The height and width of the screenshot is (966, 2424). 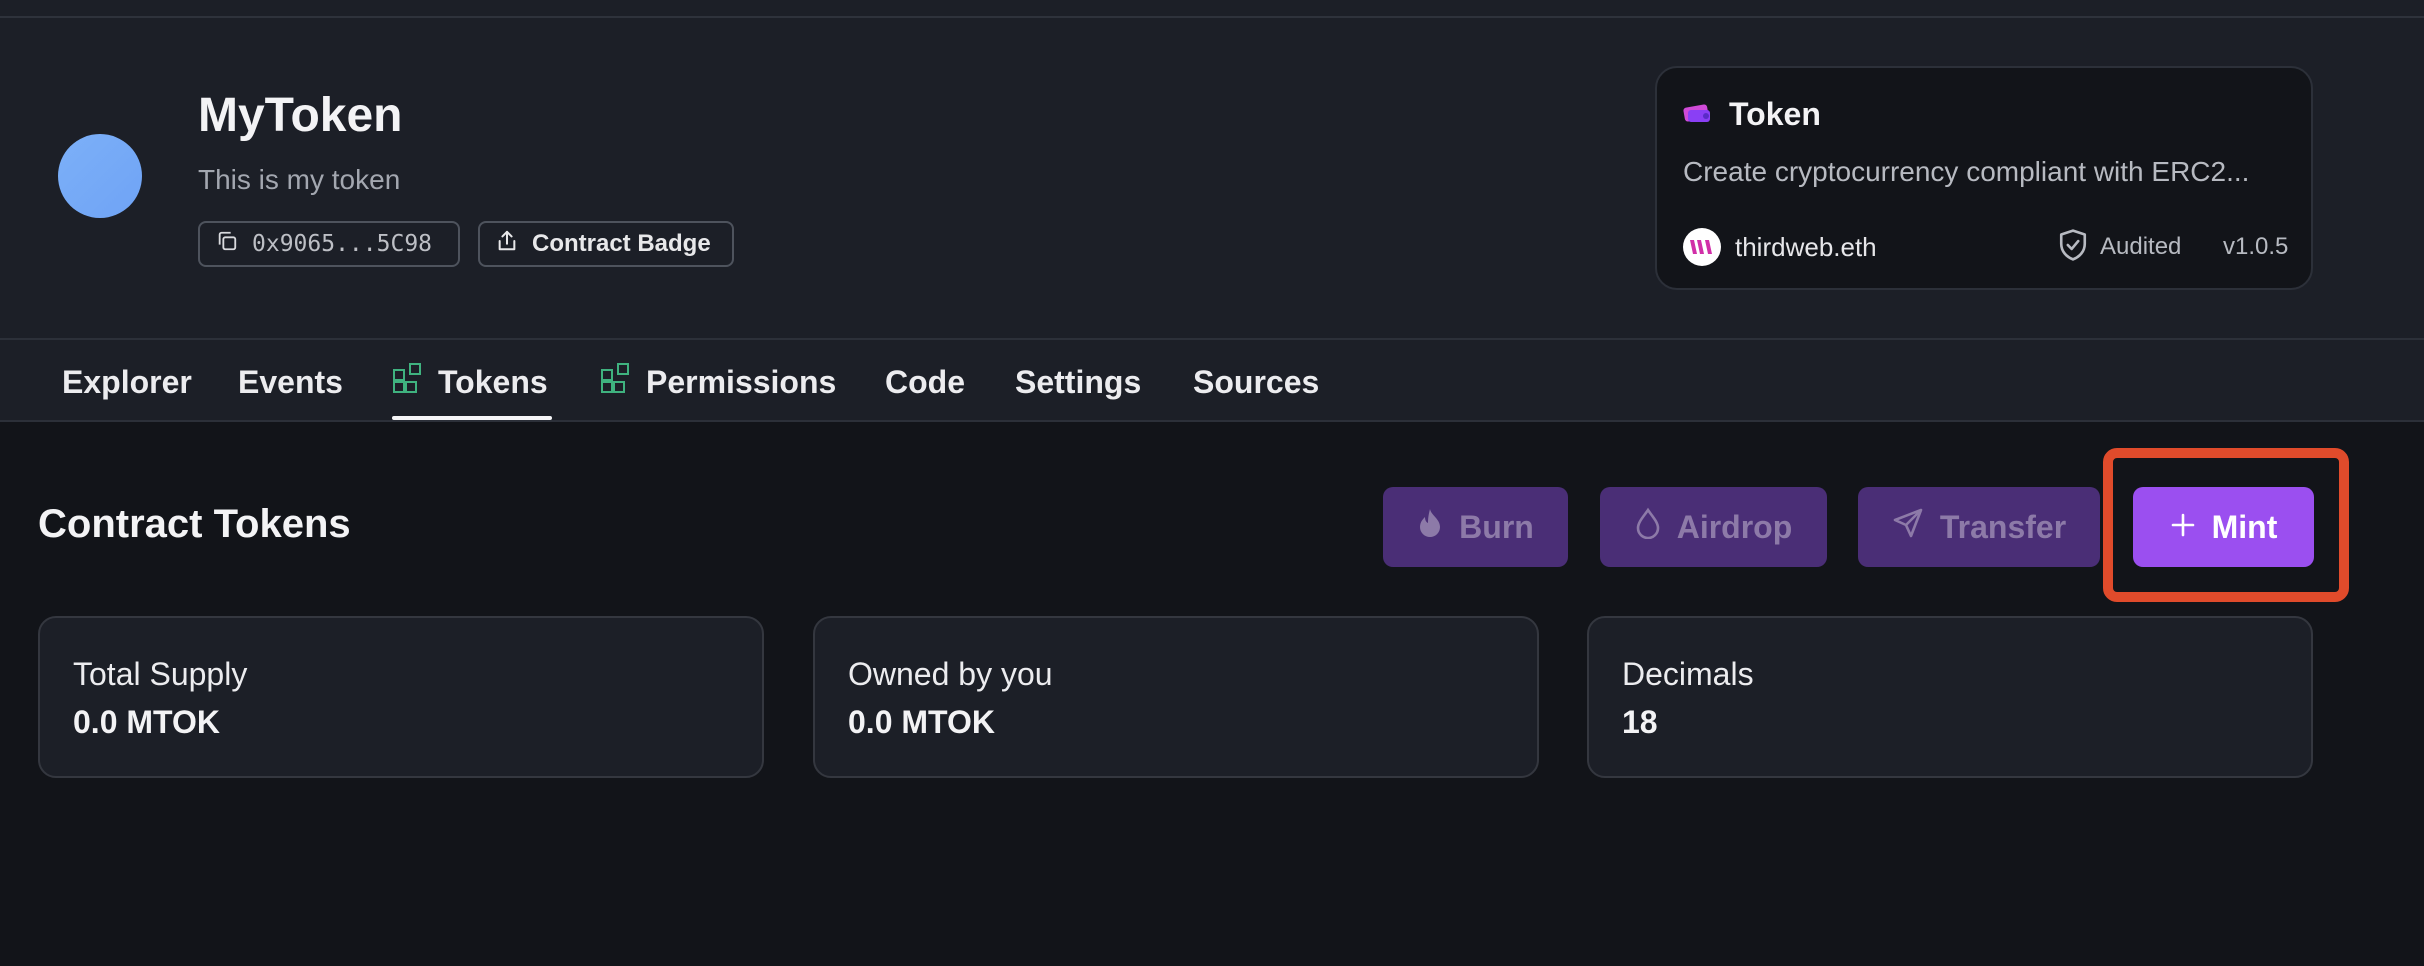 I want to click on tab-label: Settings, so click(x=1078, y=381).